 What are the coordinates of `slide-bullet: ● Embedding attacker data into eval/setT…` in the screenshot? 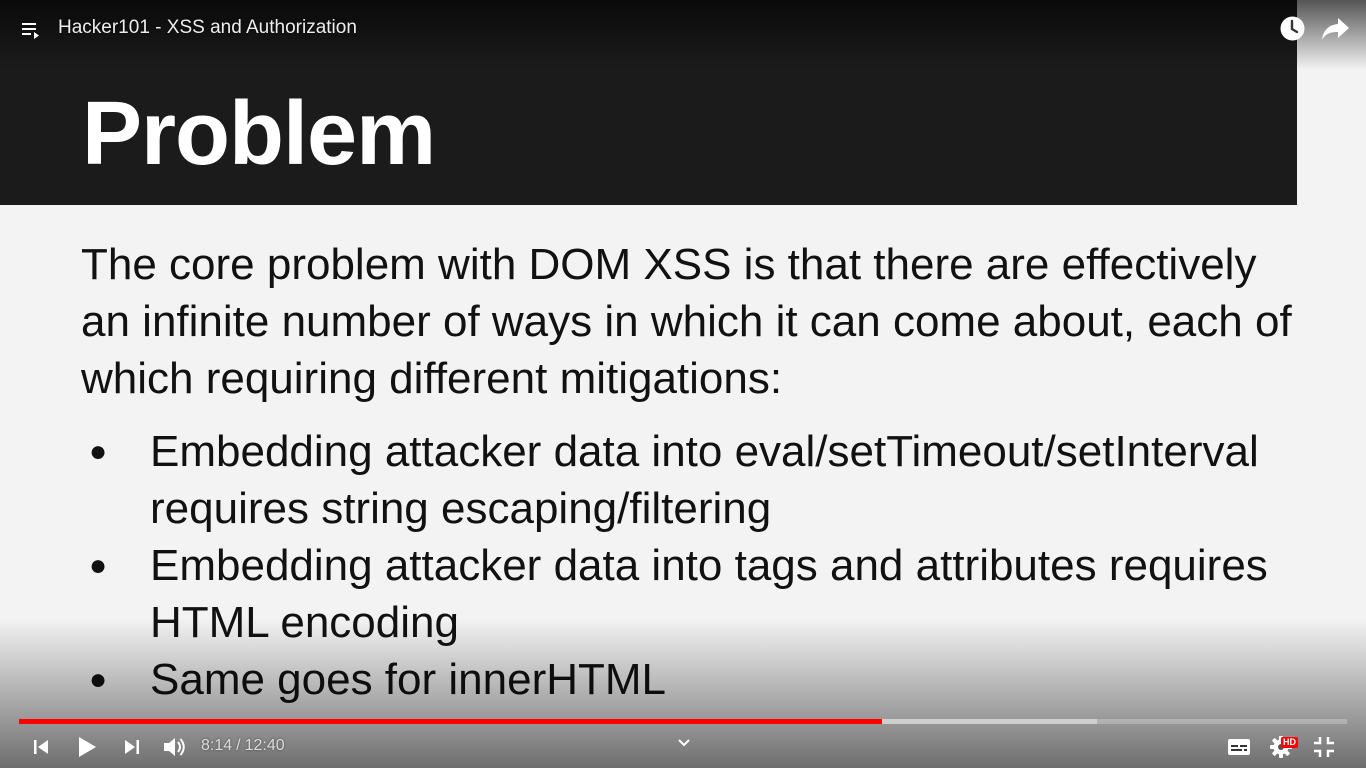 It's located at (696, 480).